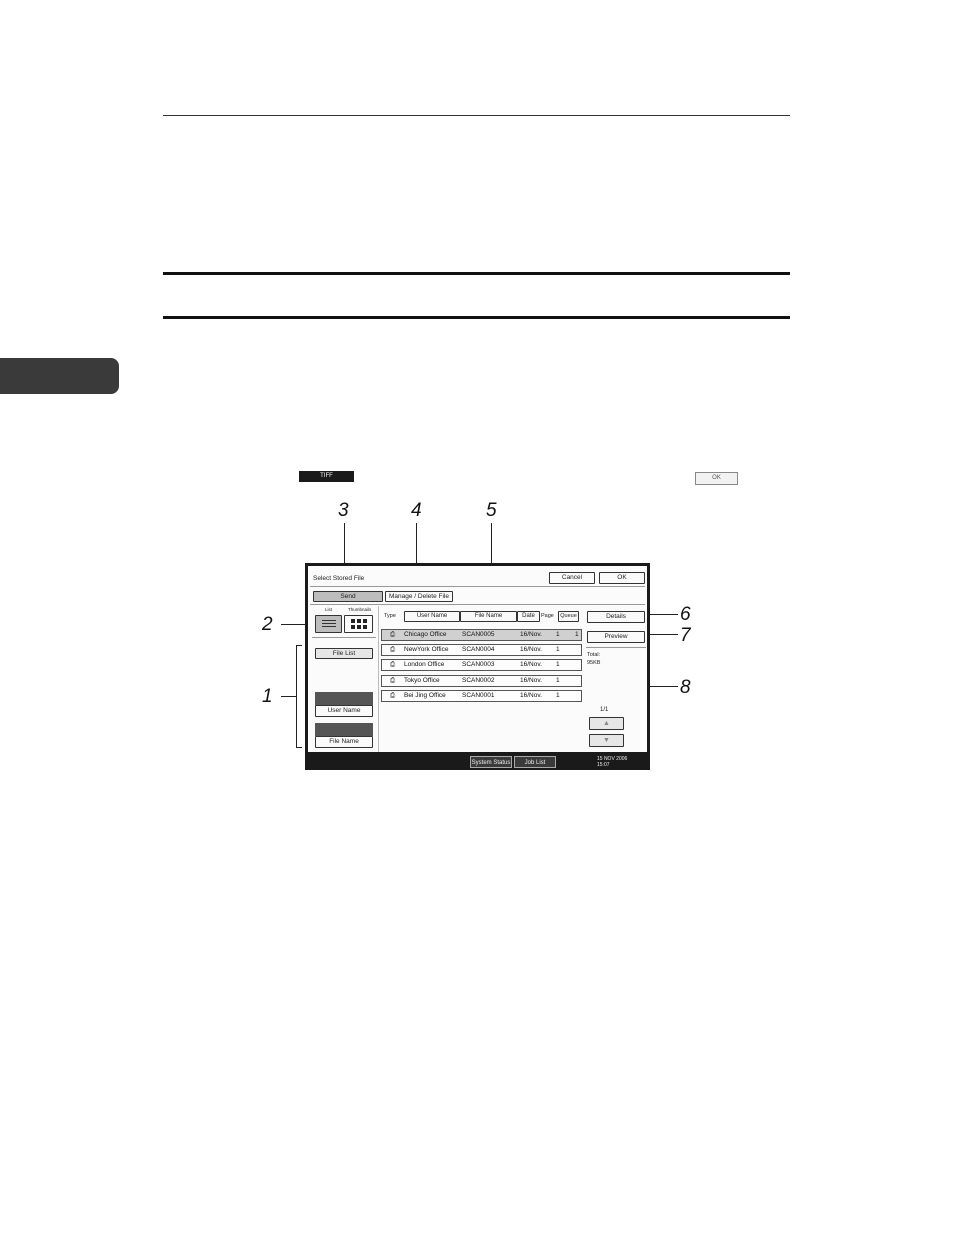 Image resolution: width=954 pixels, height=1235 pixels. I want to click on section-rule-bottom, so click(476, 317).